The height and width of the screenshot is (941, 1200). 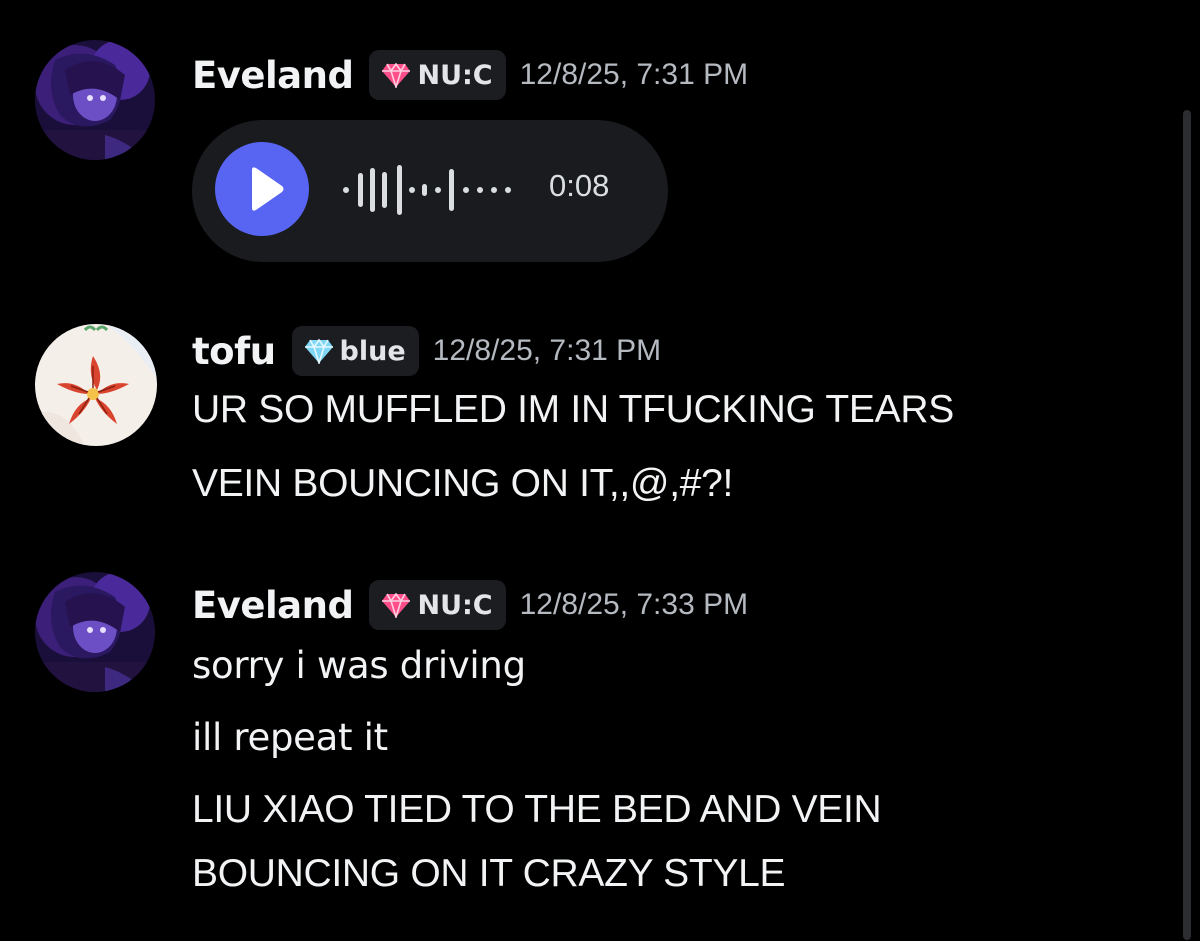 I want to click on username: tofu, so click(x=234, y=351).